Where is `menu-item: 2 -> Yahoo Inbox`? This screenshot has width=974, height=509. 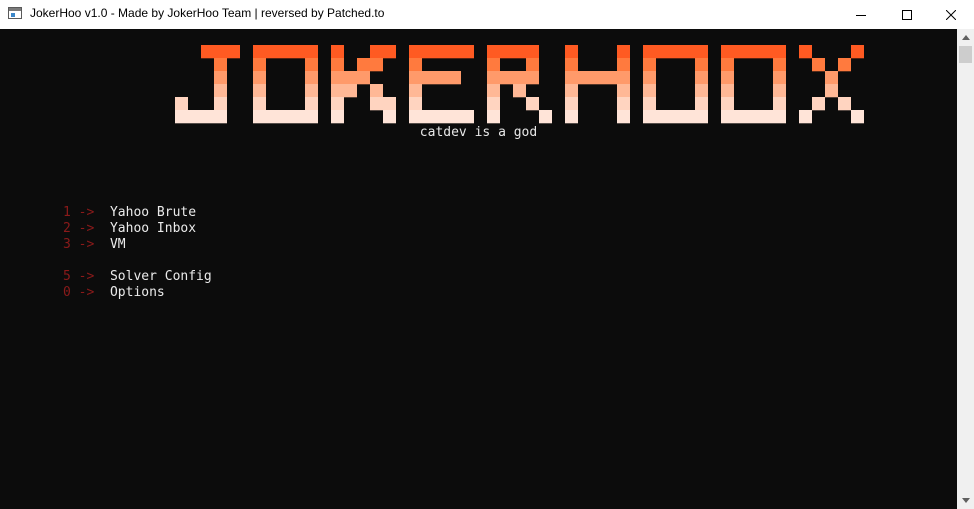 menu-item: 2 -> Yahoo Inbox is located at coordinates (137, 229).